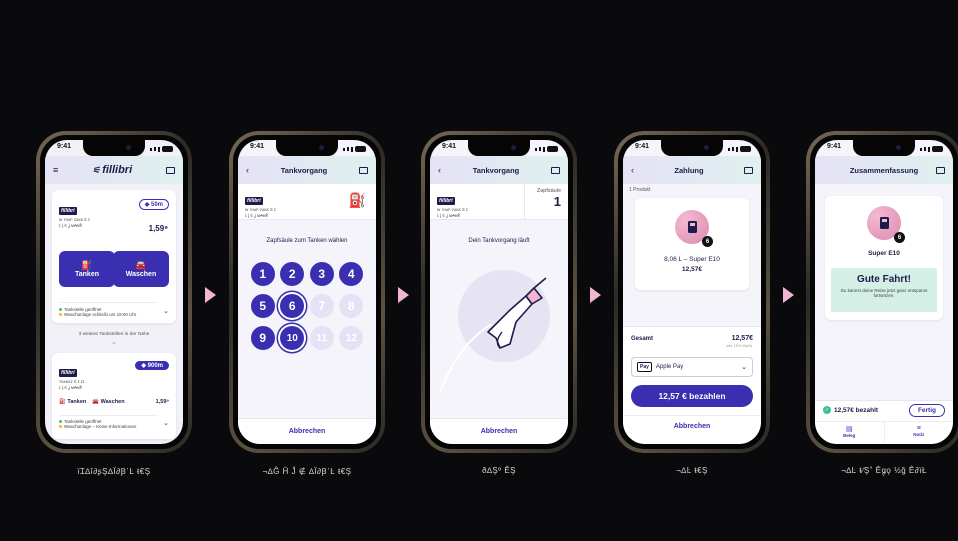 Image resolution: width=958 pixels, height=541 pixels. What do you see at coordinates (351, 338) in the screenshot?
I see `pump-button-12: 12` at bounding box center [351, 338].